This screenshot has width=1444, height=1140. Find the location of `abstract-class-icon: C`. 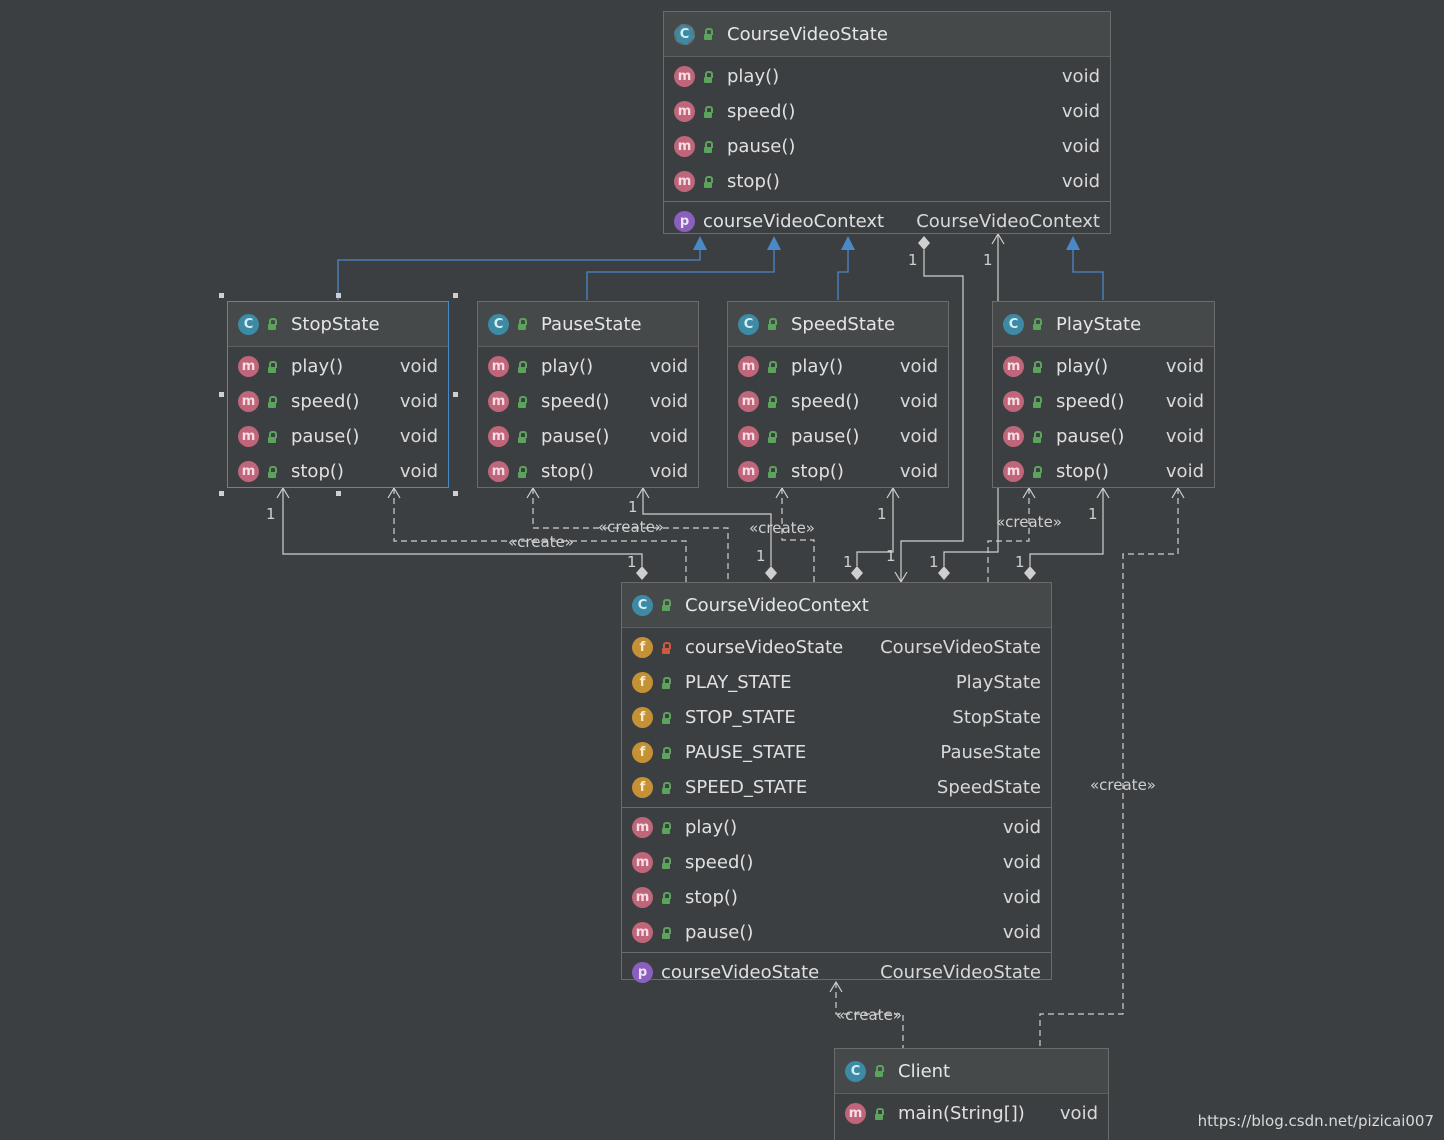

abstract-class-icon: C is located at coordinates (684, 34).